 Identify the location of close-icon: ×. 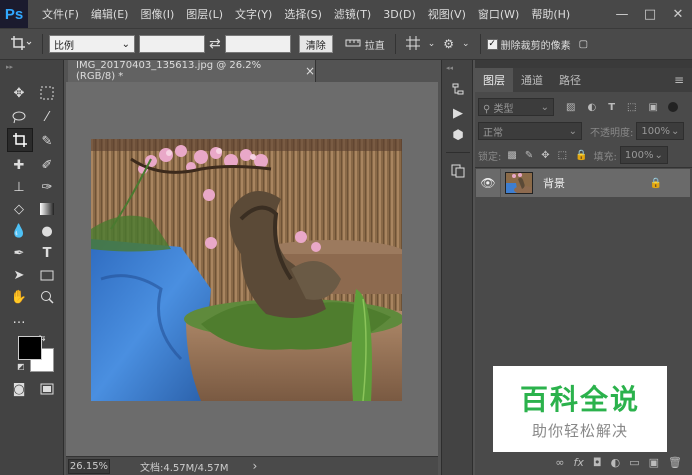
(310, 71).